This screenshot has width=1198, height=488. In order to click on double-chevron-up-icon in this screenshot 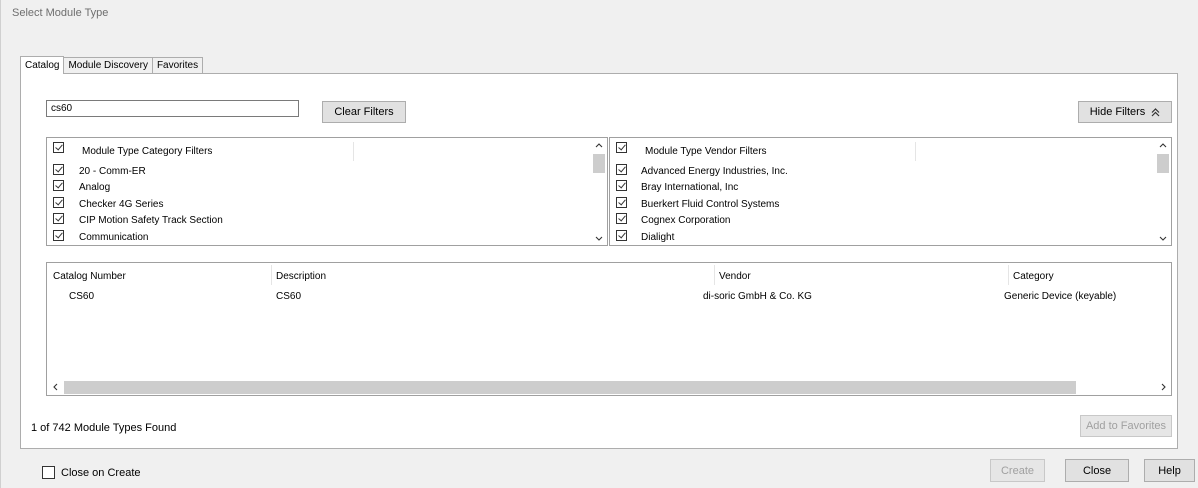, I will do `click(1155, 111)`.